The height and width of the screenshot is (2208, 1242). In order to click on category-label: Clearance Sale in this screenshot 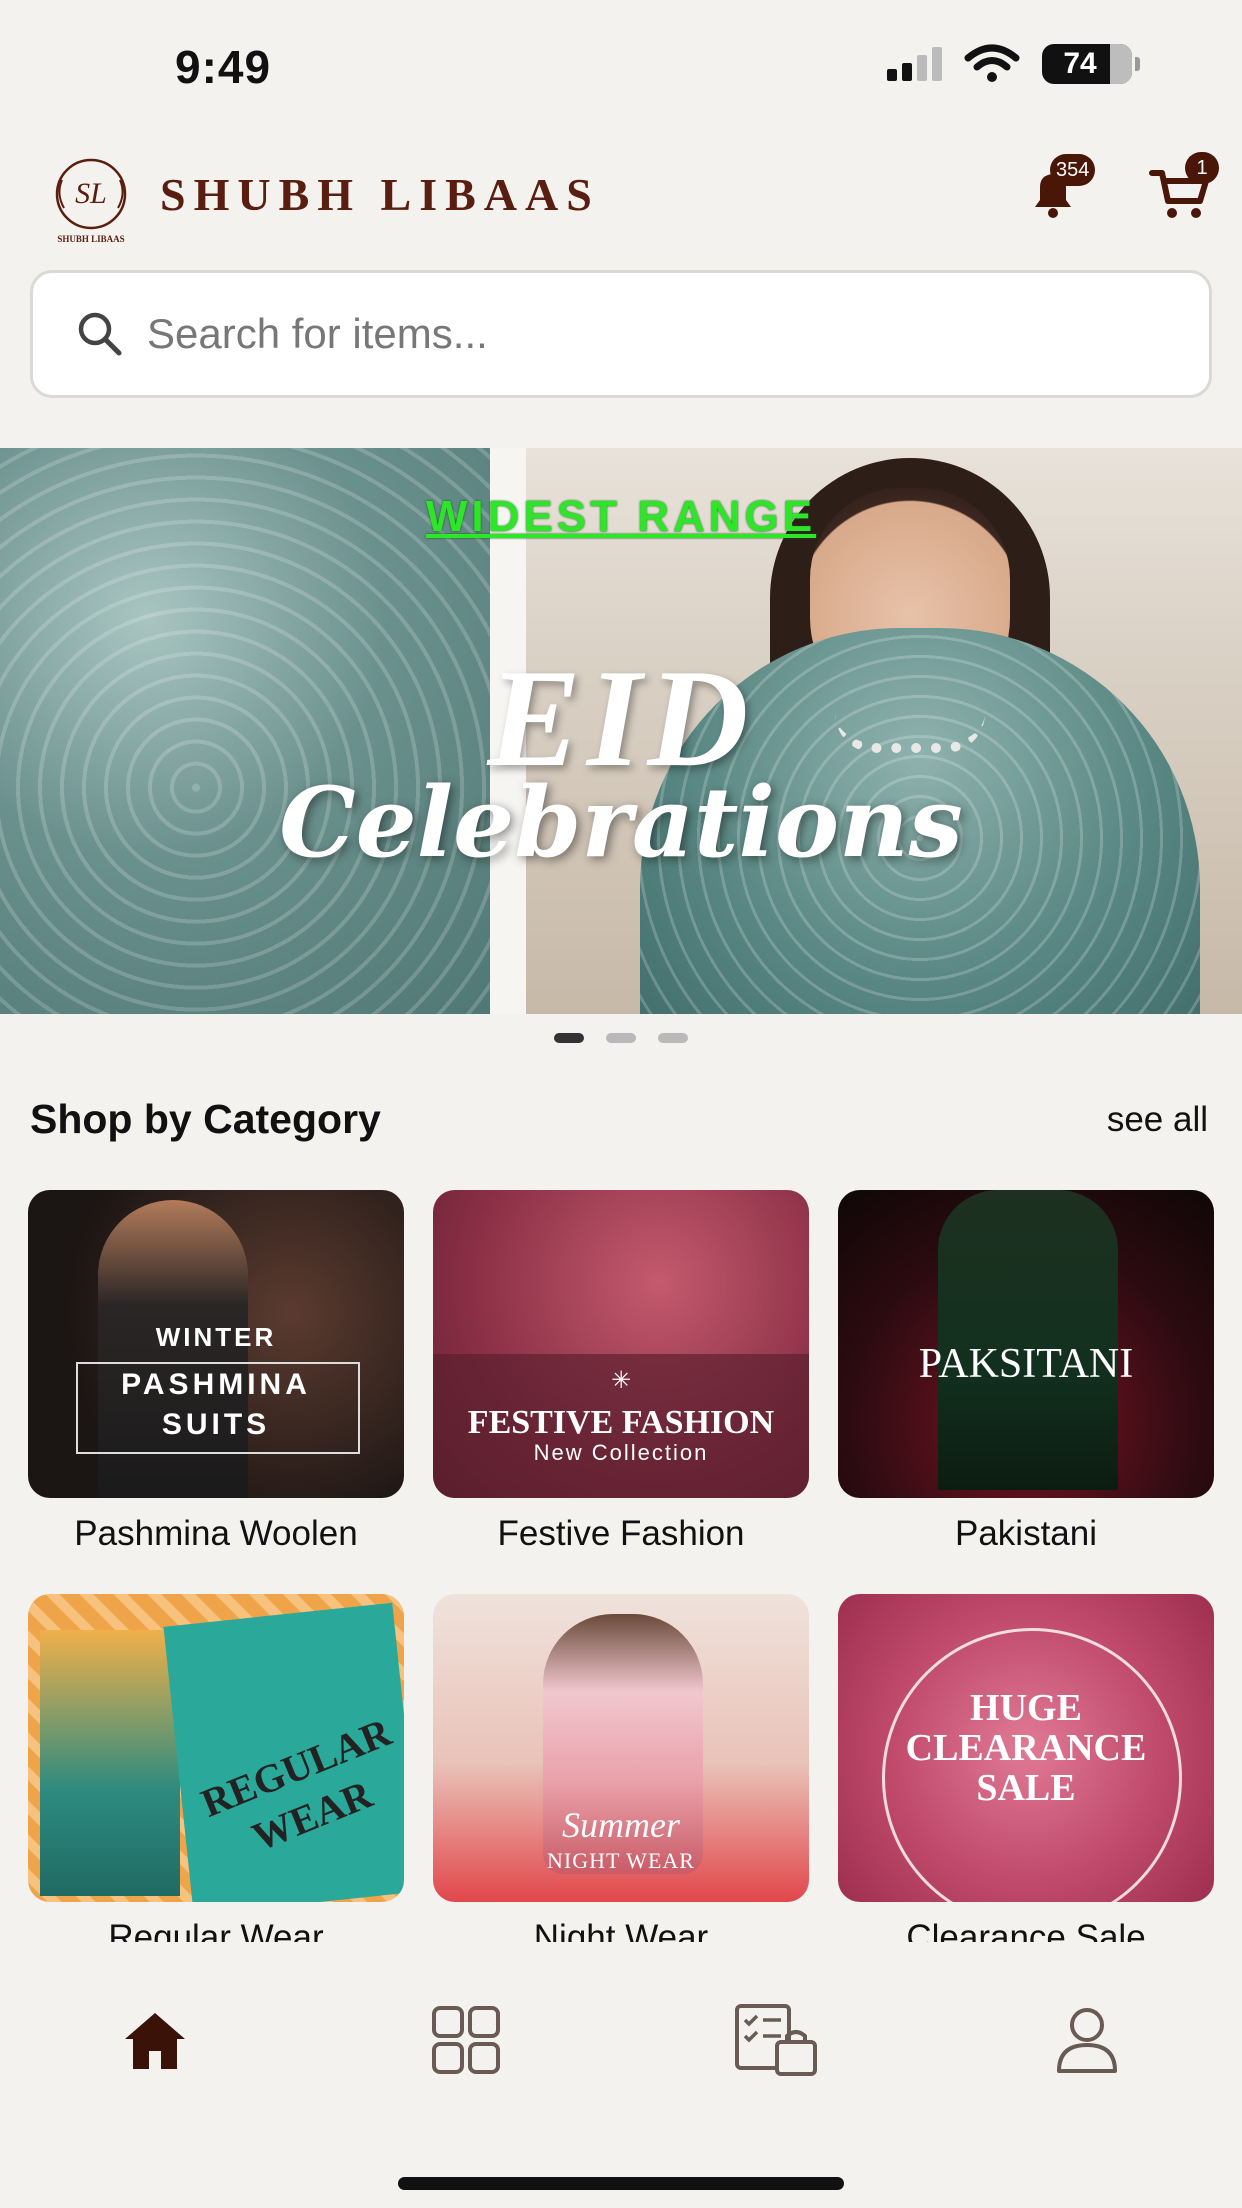, I will do `click(1026, 1930)`.